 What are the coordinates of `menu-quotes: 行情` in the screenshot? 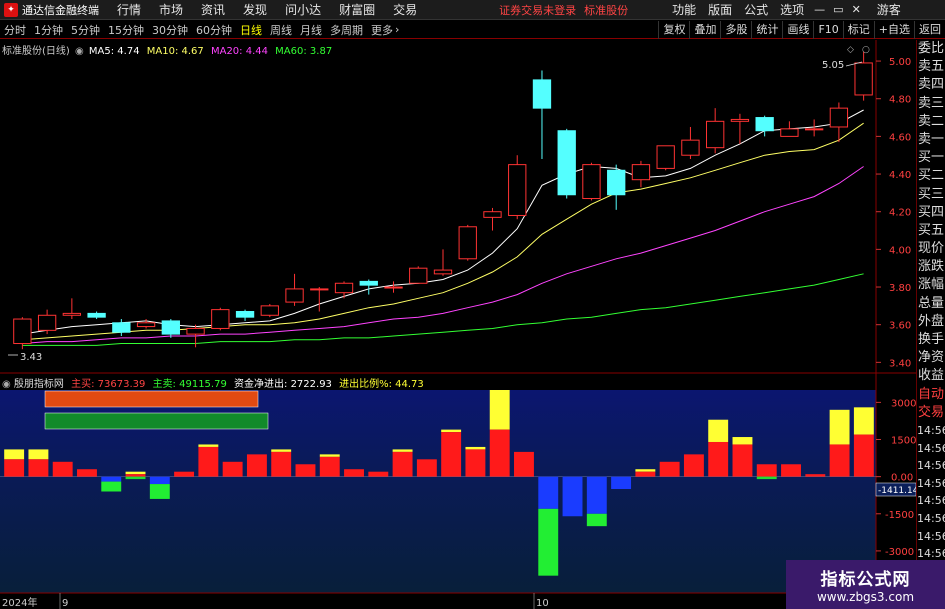 It's located at (129, 9).